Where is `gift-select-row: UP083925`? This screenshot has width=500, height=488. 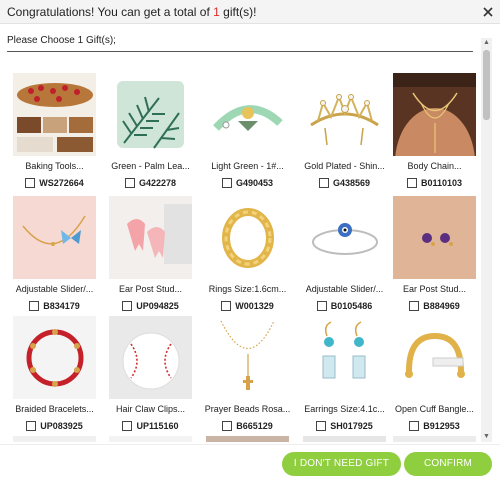
gift-select-row: UP083925 is located at coordinates (54, 426).